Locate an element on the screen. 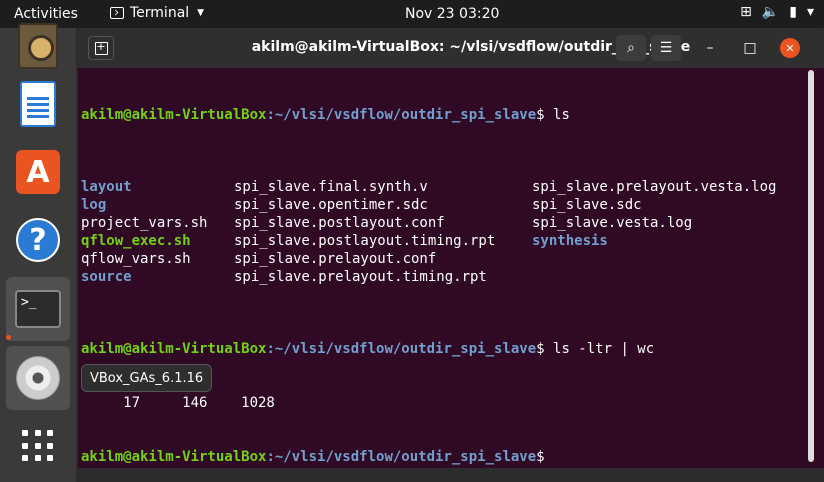 Image resolution: width=824 pixels, height=482 pixels. running-indicator is located at coordinates (8, 337).